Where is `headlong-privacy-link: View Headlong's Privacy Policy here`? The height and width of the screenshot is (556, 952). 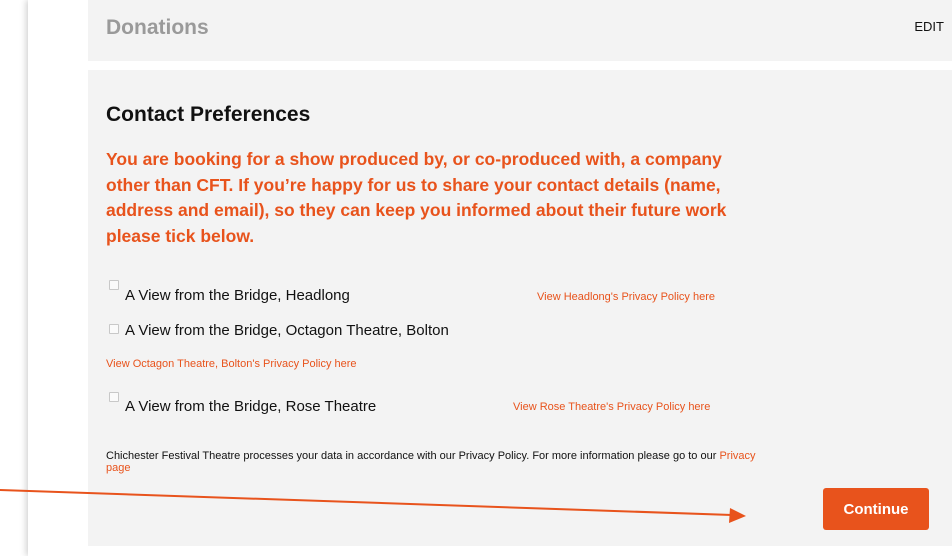
headlong-privacy-link: View Headlong's Privacy Policy here is located at coordinates (626, 297).